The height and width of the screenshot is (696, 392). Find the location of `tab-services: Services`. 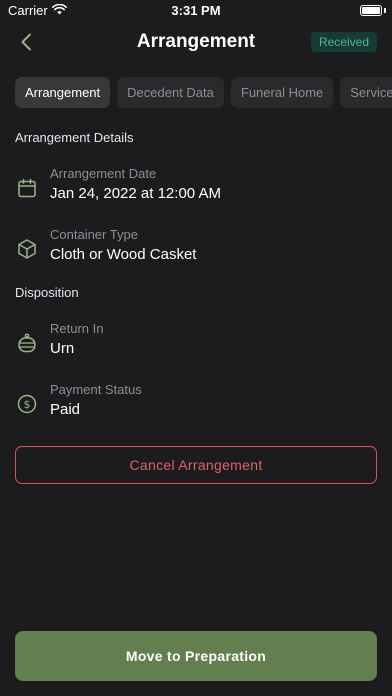

tab-services: Services is located at coordinates (366, 92).